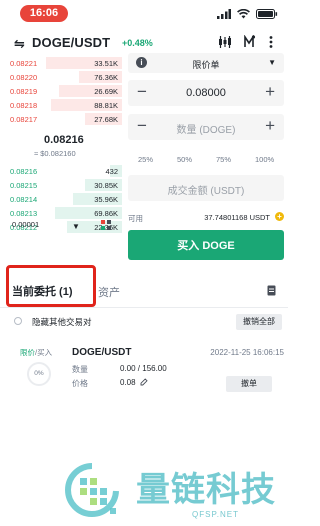 The width and height of the screenshot is (320, 526). I want to click on order-price-value: 0.08, so click(128, 382).